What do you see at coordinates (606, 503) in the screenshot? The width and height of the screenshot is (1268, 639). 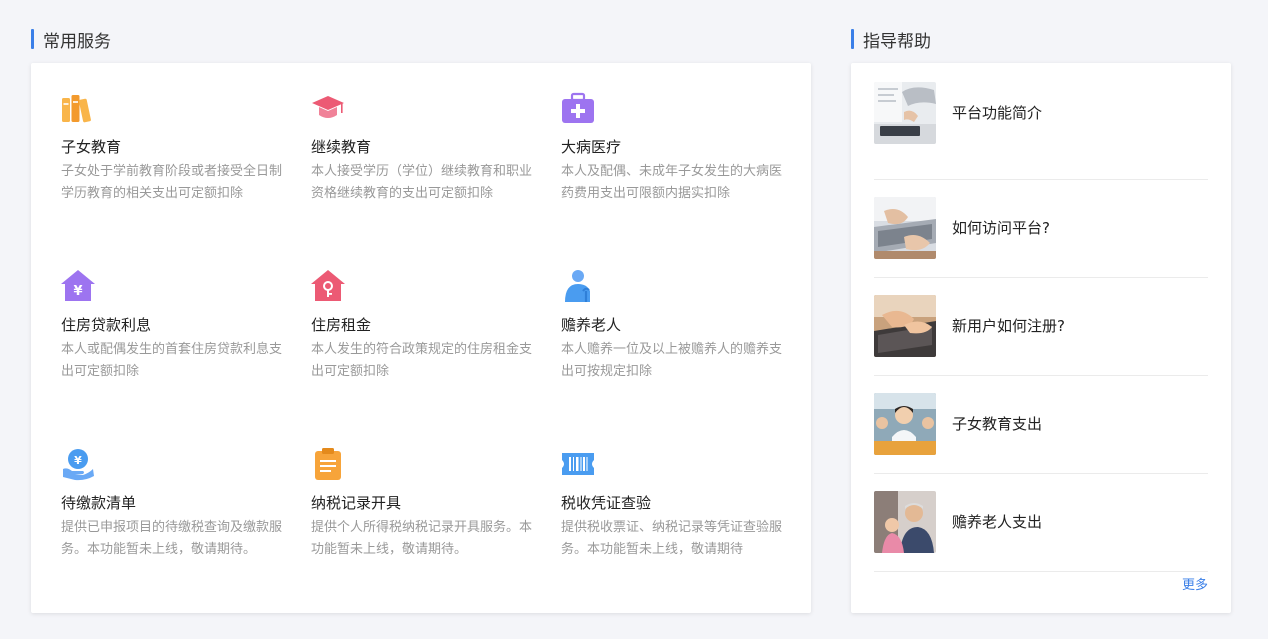 I see `service-name: 税收凭证查验` at bounding box center [606, 503].